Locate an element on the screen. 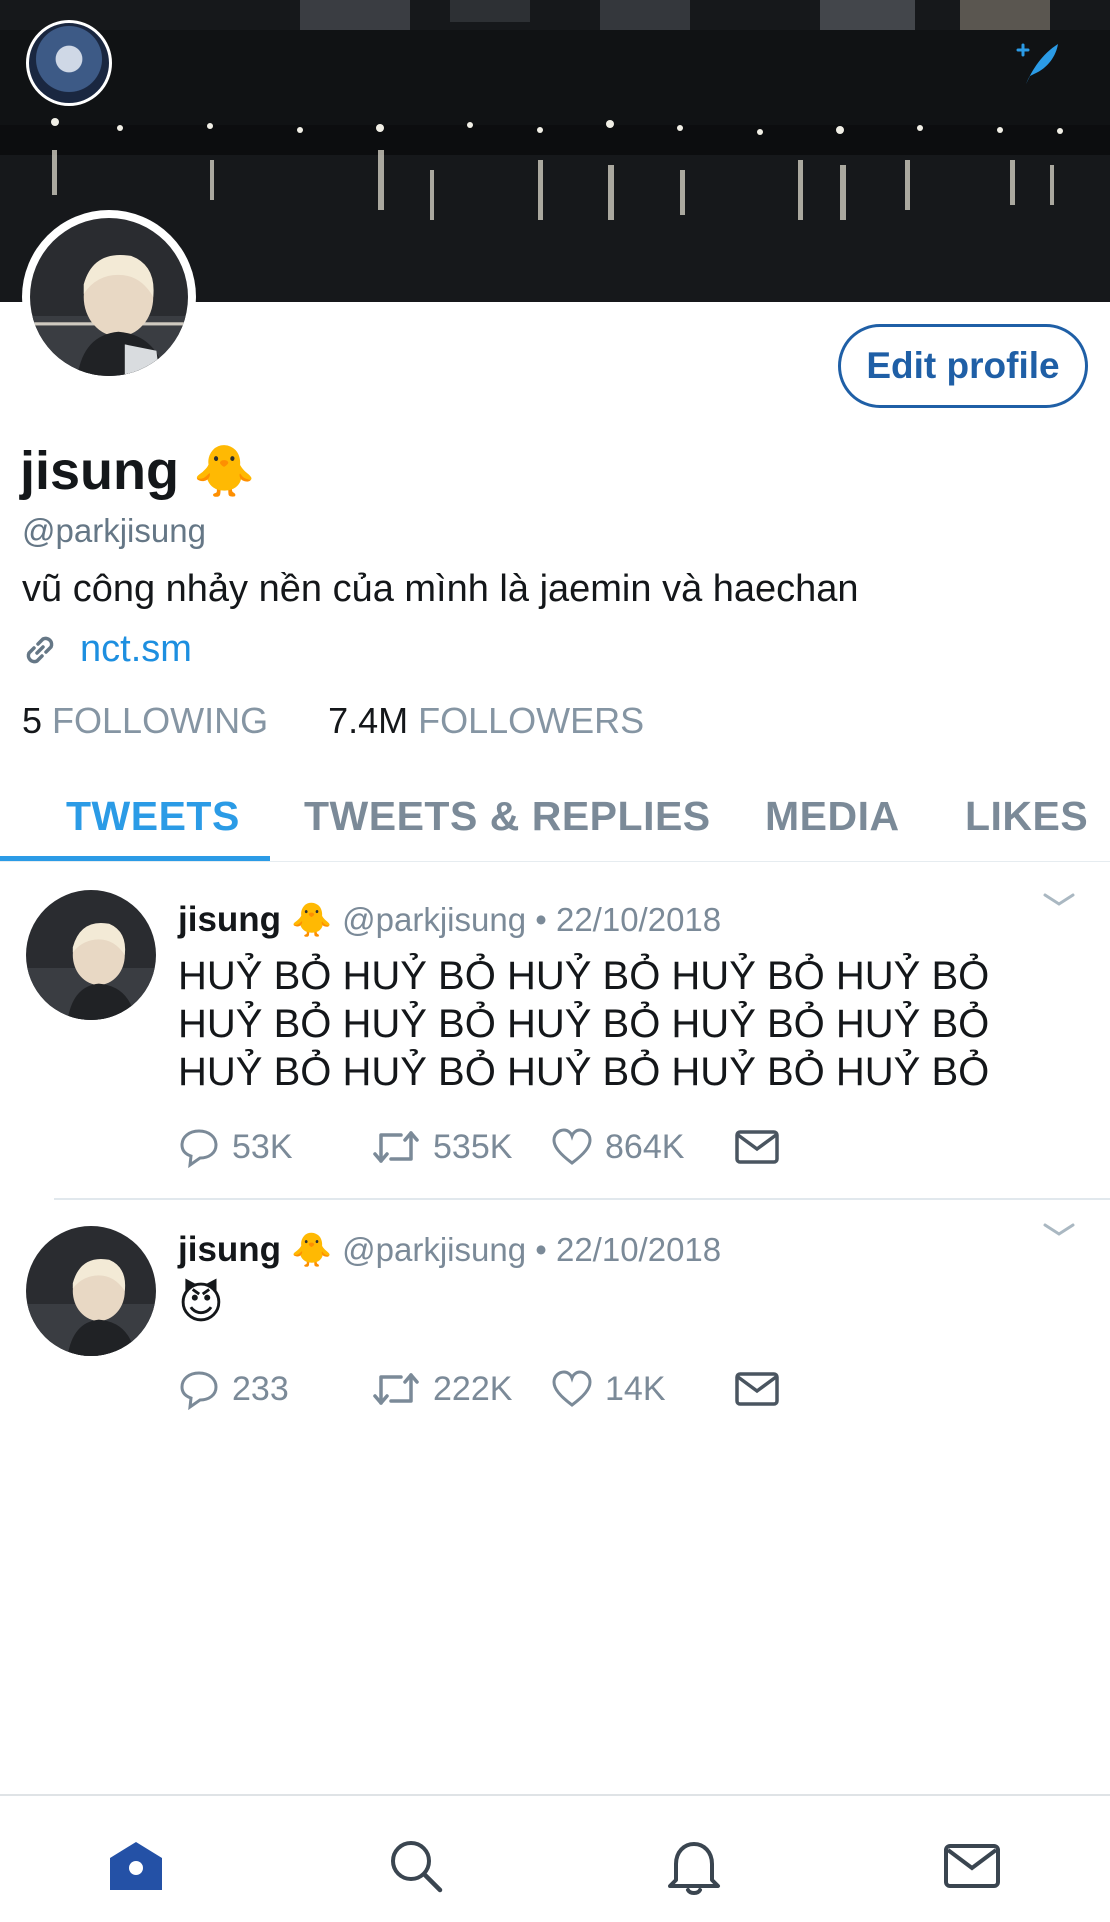 Image resolution: width=1110 pixels, height=1922 pixels. retweet-button: 222K is located at coordinates (461, 1389).